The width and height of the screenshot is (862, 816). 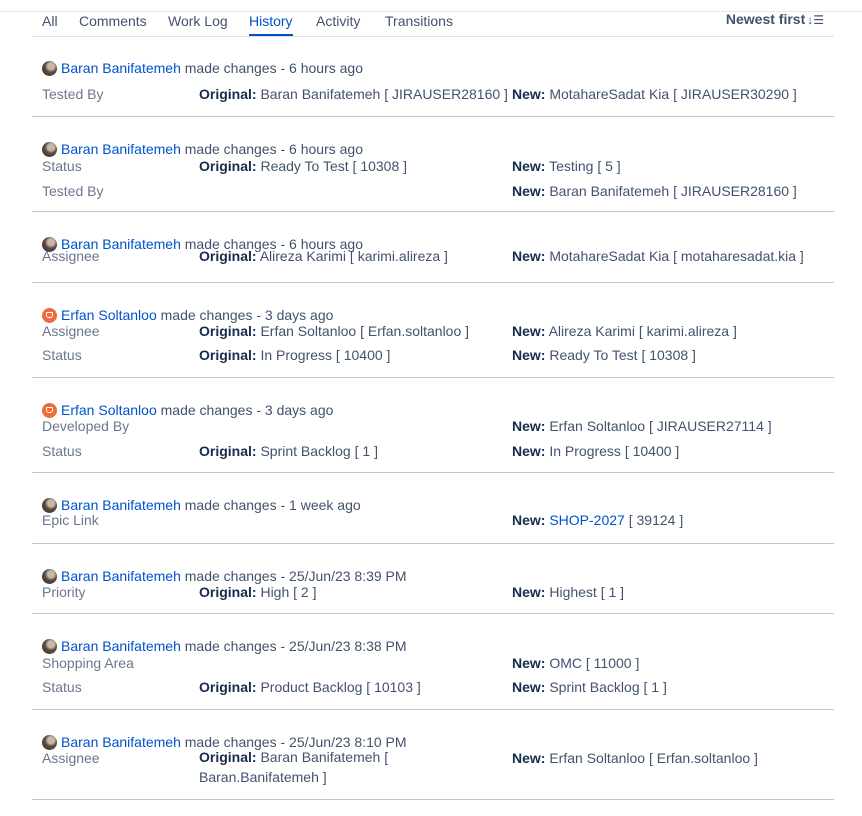 I want to click on new-value: New: Sprint Backlog [ 1 ], so click(x=589, y=687).